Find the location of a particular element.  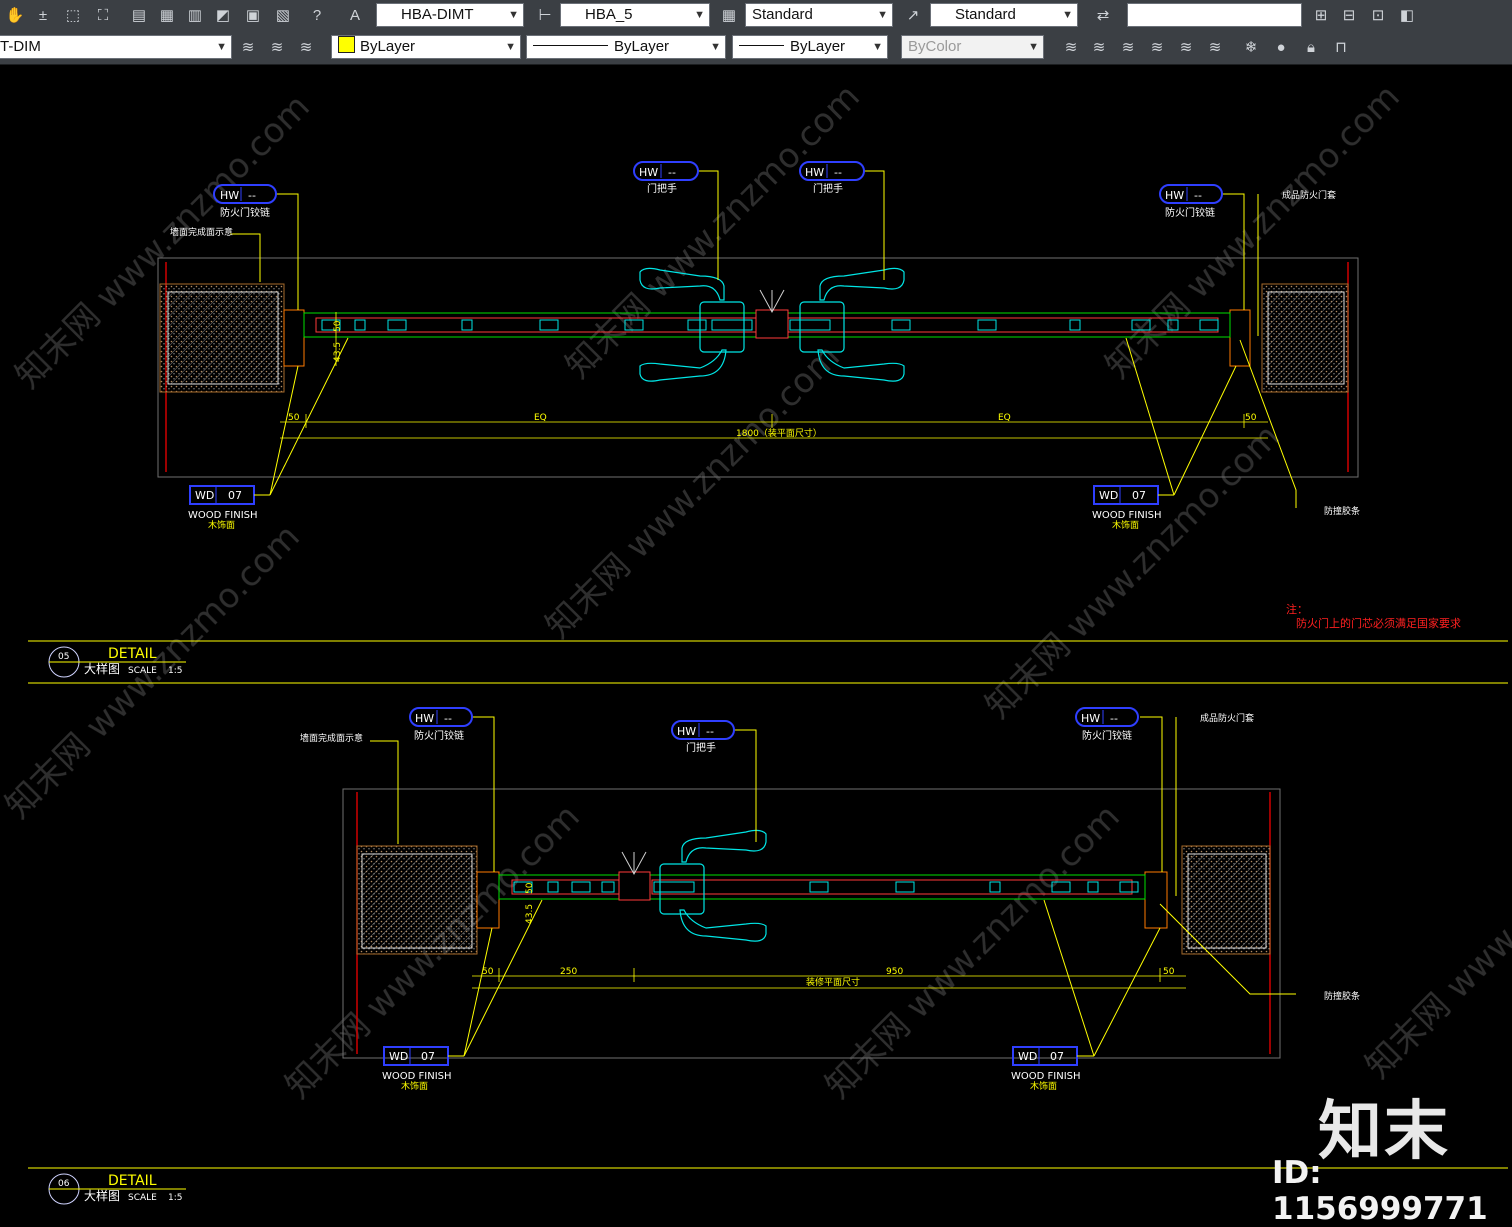

layer-isolate-icon: ≋ is located at coordinates (1099, 48).